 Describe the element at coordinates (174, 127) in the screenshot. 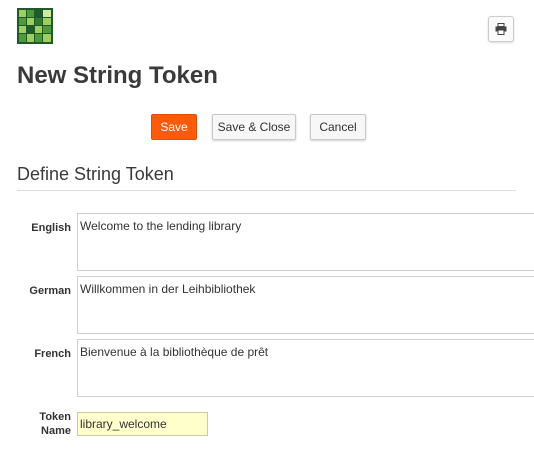

I see `save-button: Save` at that location.